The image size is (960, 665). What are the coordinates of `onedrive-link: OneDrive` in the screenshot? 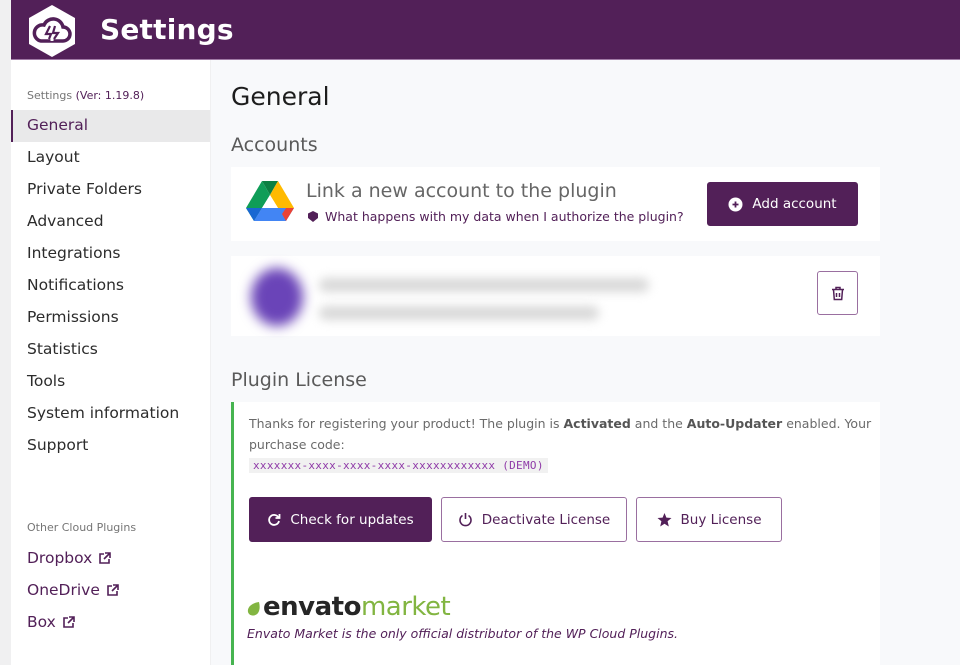 It's located at (73, 590).